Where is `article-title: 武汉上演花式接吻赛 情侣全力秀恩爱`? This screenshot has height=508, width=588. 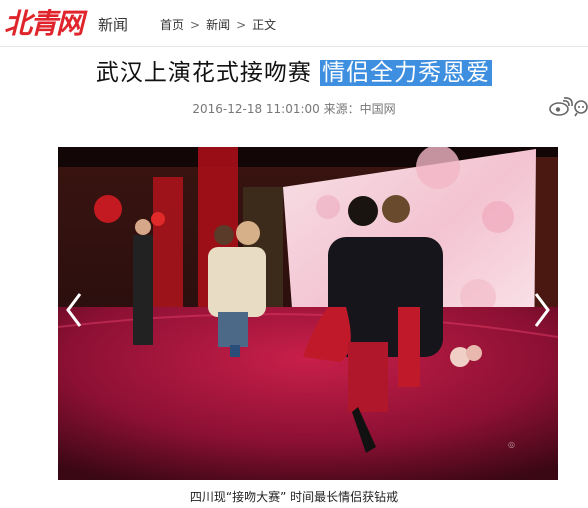
article-title: 武汉上演花式接吻赛 情侣全力秀恩爱 is located at coordinates (294, 70).